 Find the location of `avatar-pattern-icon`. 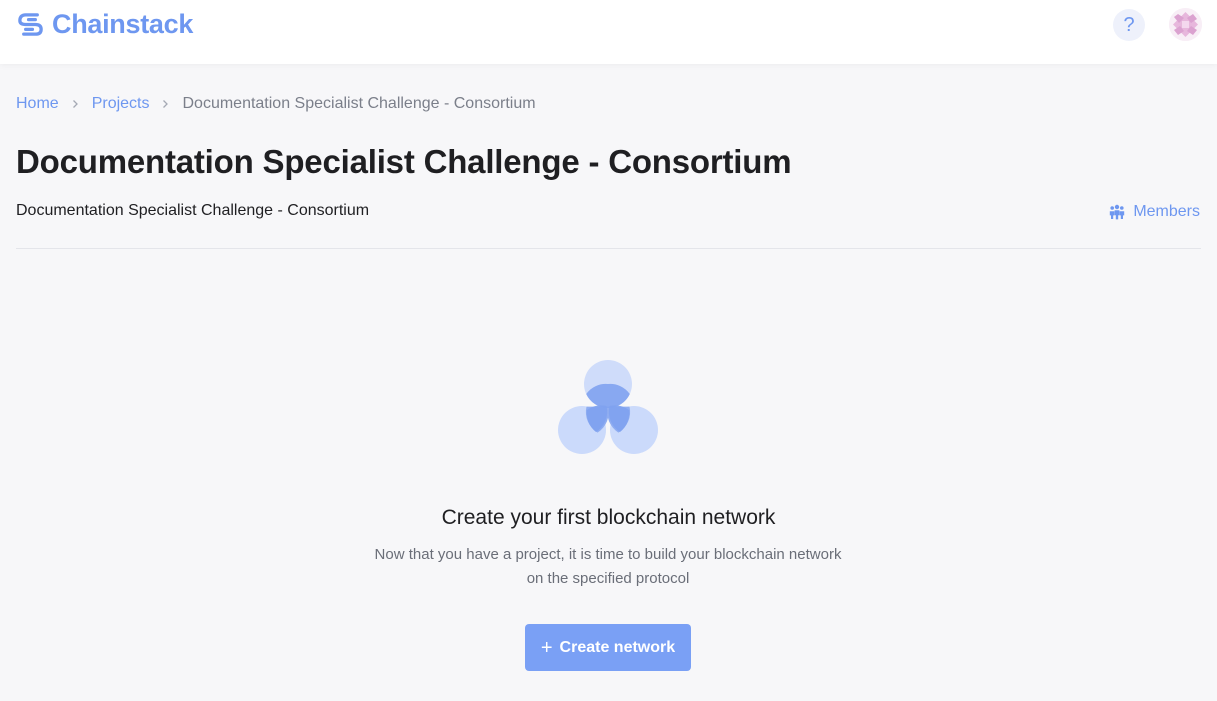

avatar-pattern-icon is located at coordinates (1185, 24).